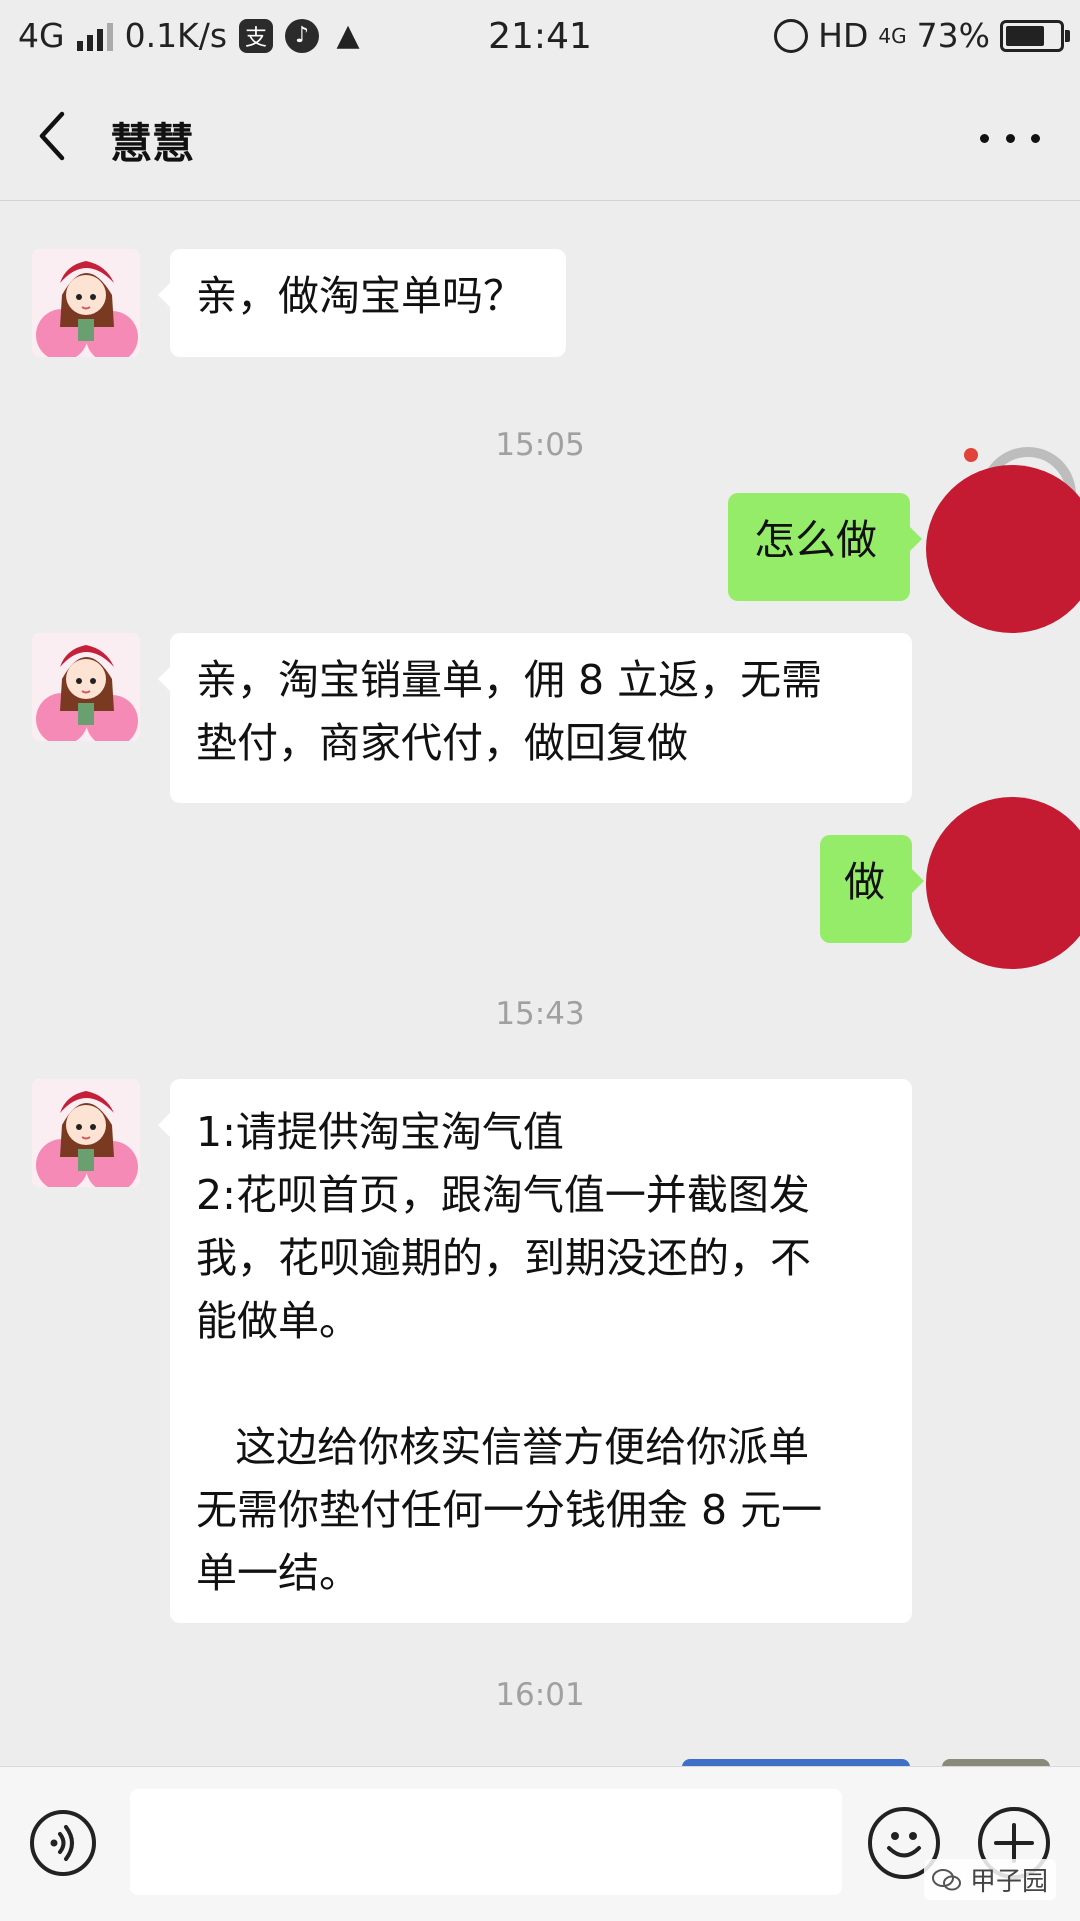 This screenshot has width=1080, height=1921. Describe the element at coordinates (796, 1762) in the screenshot. I see `image-message-partial` at that location.